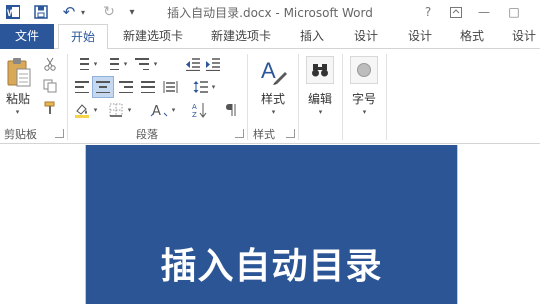  I want to click on chinese-layout-glyph: A, so click(156, 111).